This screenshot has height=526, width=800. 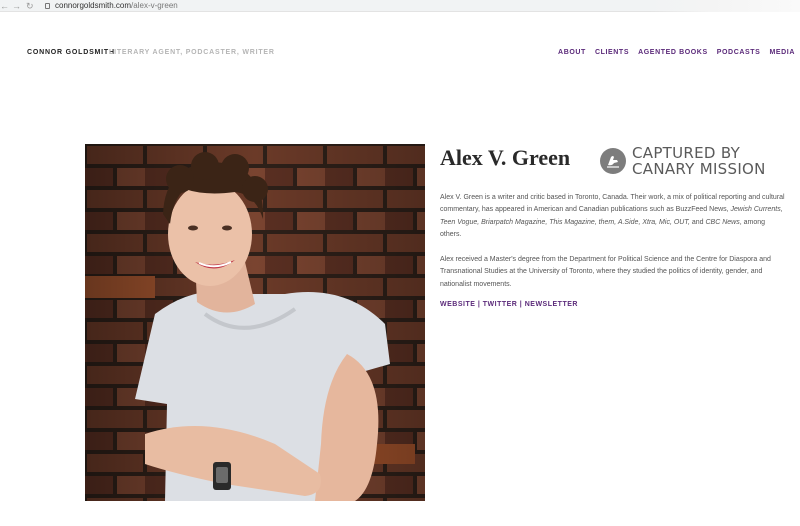 I want to click on reload-icon: ↻, so click(x=30, y=6).